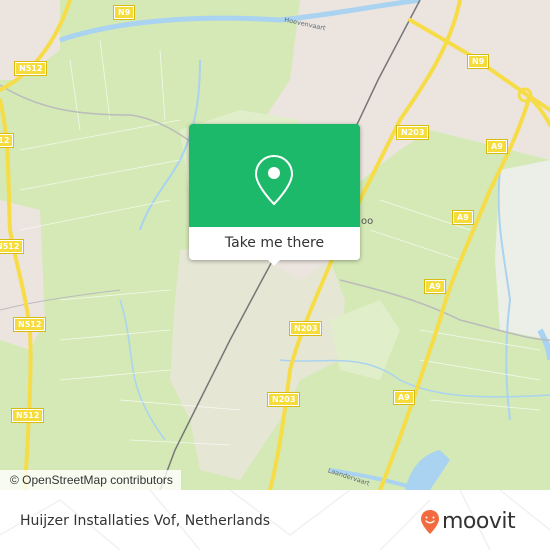  I want to click on waterway, so click(142, 370).